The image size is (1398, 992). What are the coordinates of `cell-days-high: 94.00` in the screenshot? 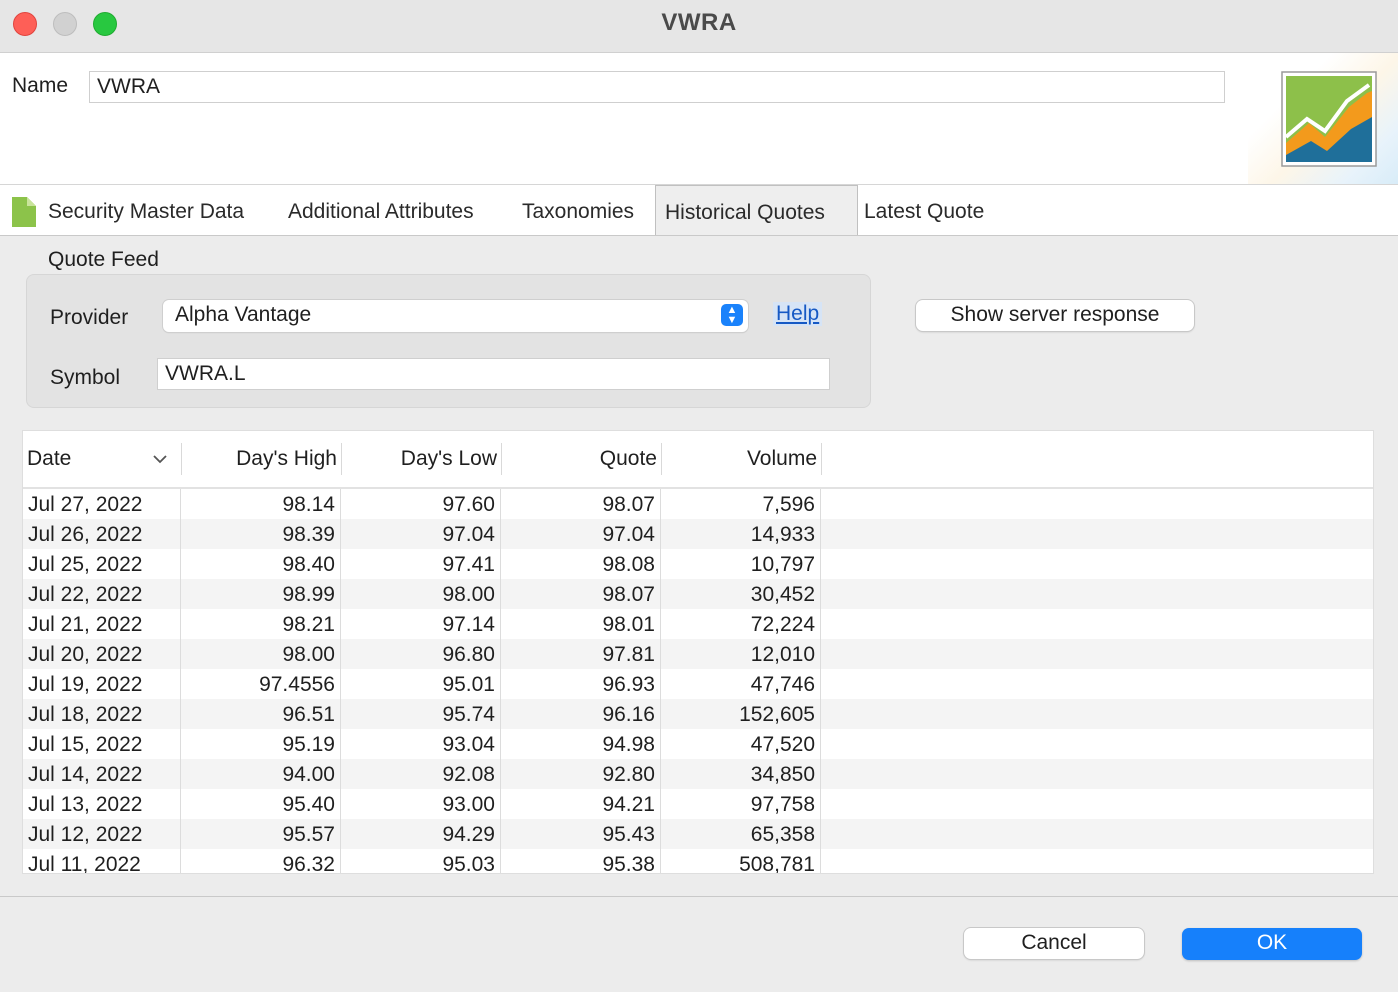 It's located at (261, 774).